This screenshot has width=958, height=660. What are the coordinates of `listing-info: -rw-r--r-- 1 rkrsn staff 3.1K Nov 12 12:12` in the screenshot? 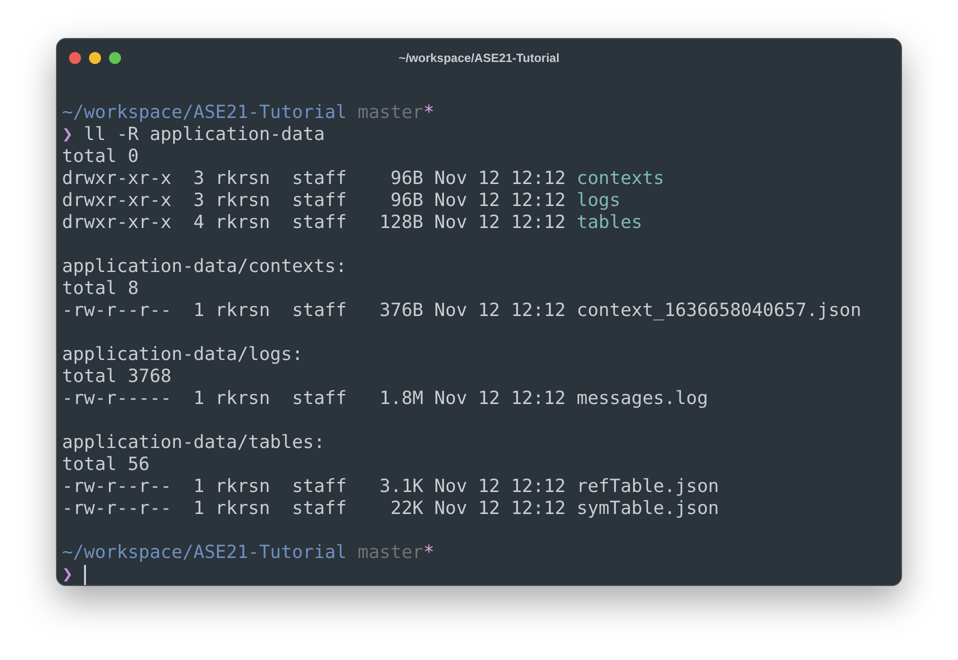 It's located at (314, 486).